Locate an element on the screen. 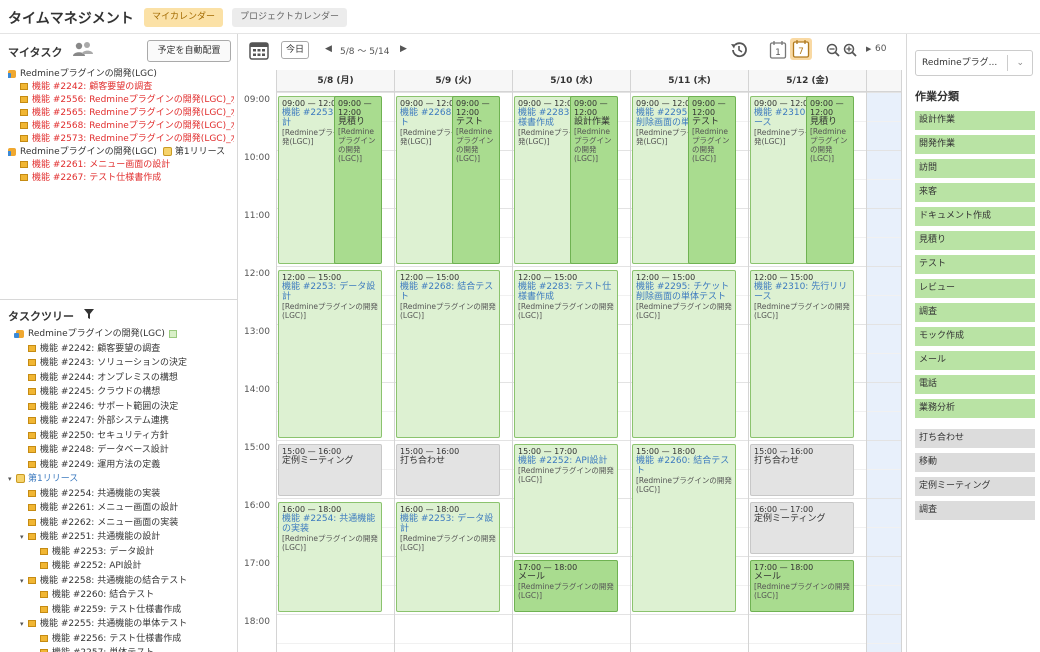 The width and height of the screenshot is (1040, 652). task-tree-row: 機能 #2249: 運用方法の定義 is located at coordinates (128, 465).